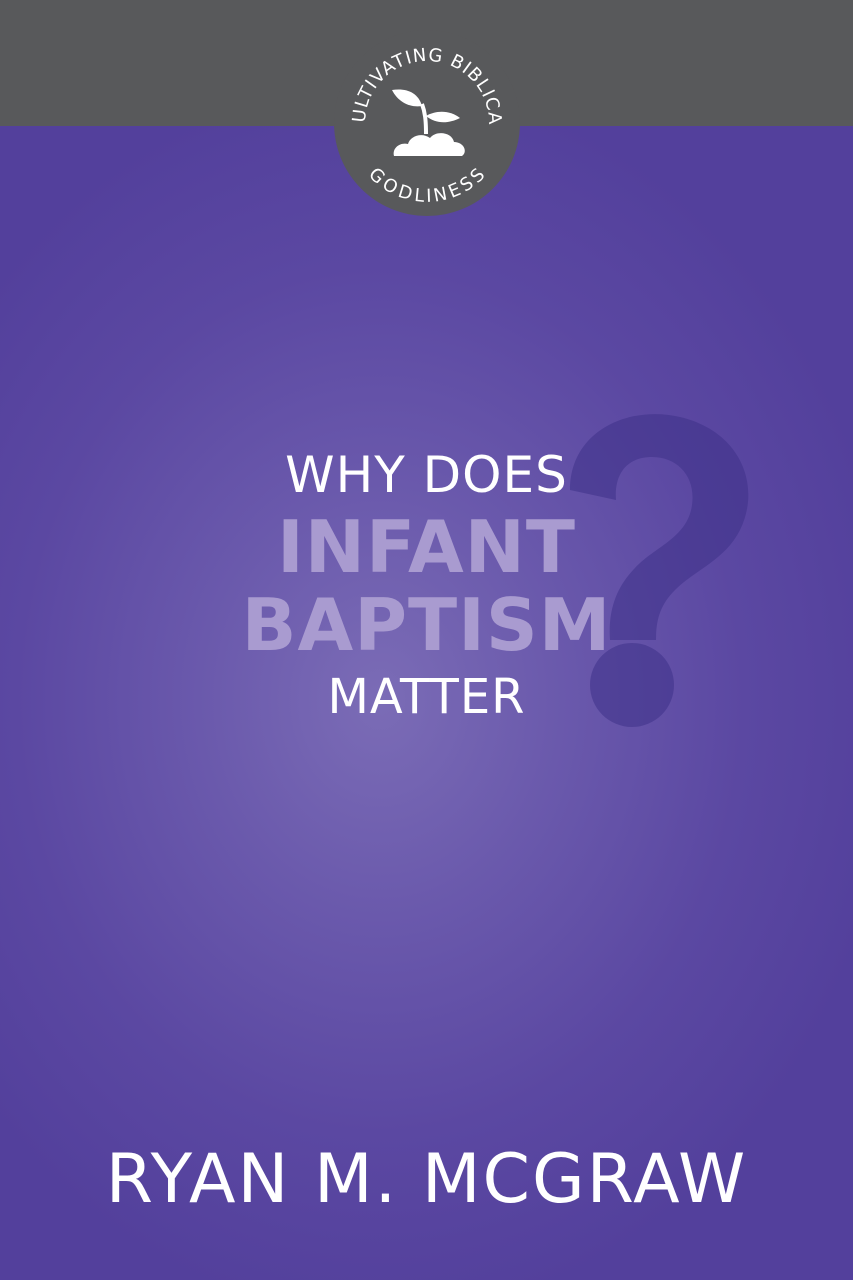 The width and height of the screenshot is (853, 1280). I want to click on author-name: RYAN M. MCGRAW, so click(426, 1179).